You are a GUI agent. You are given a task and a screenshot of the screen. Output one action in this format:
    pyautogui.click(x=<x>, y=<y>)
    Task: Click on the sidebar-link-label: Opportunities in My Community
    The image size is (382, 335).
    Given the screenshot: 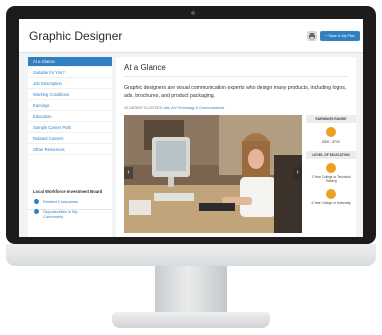 What is the action you would take?
    pyautogui.click(x=60, y=214)
    